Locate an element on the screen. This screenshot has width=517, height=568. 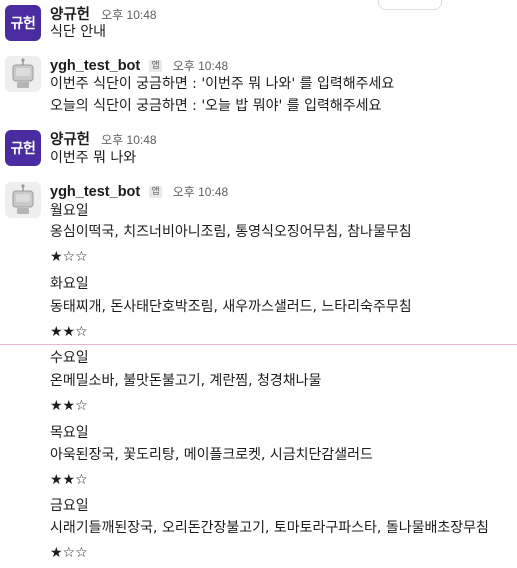
message-text: 이번주 뭐 나와 is located at coordinates (93, 158).